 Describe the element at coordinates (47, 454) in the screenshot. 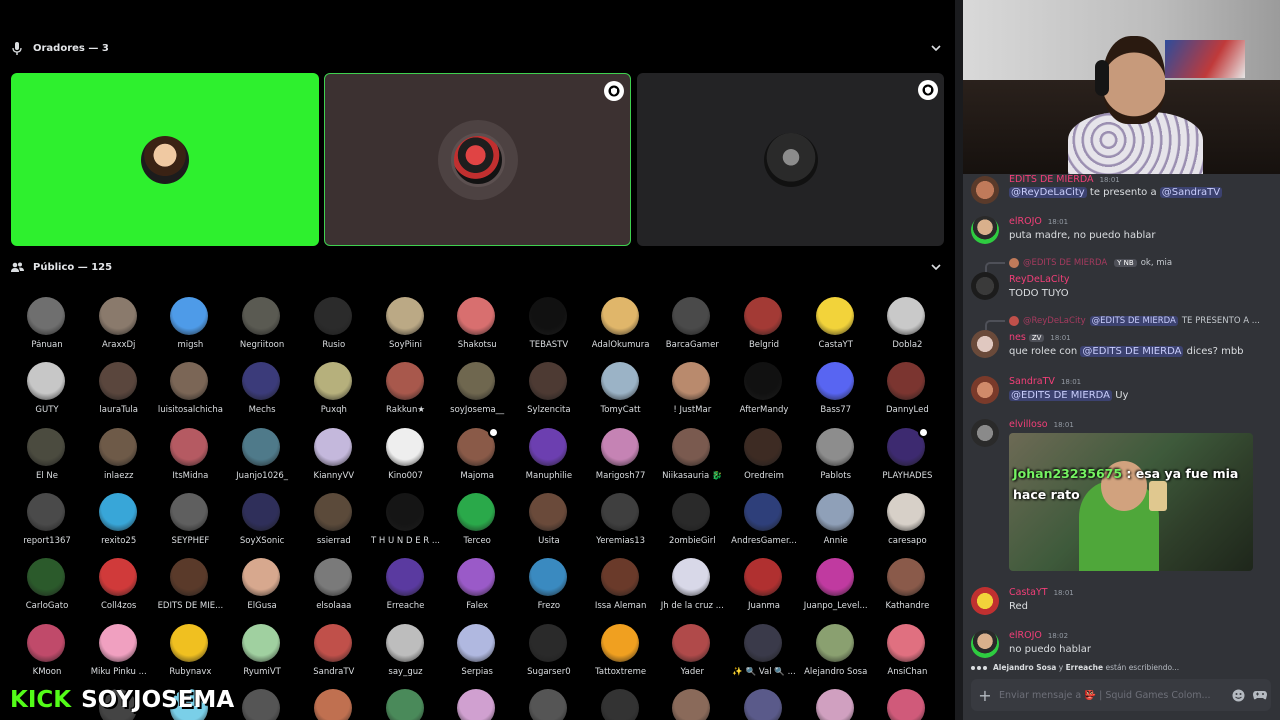

I see `audience-member: El Ñe` at that location.